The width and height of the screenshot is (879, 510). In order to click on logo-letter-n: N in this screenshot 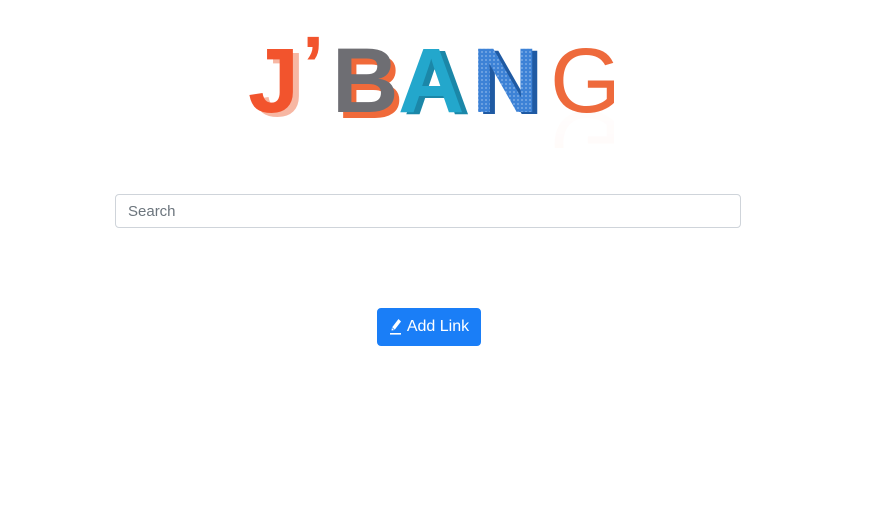, I will do `click(505, 81)`.